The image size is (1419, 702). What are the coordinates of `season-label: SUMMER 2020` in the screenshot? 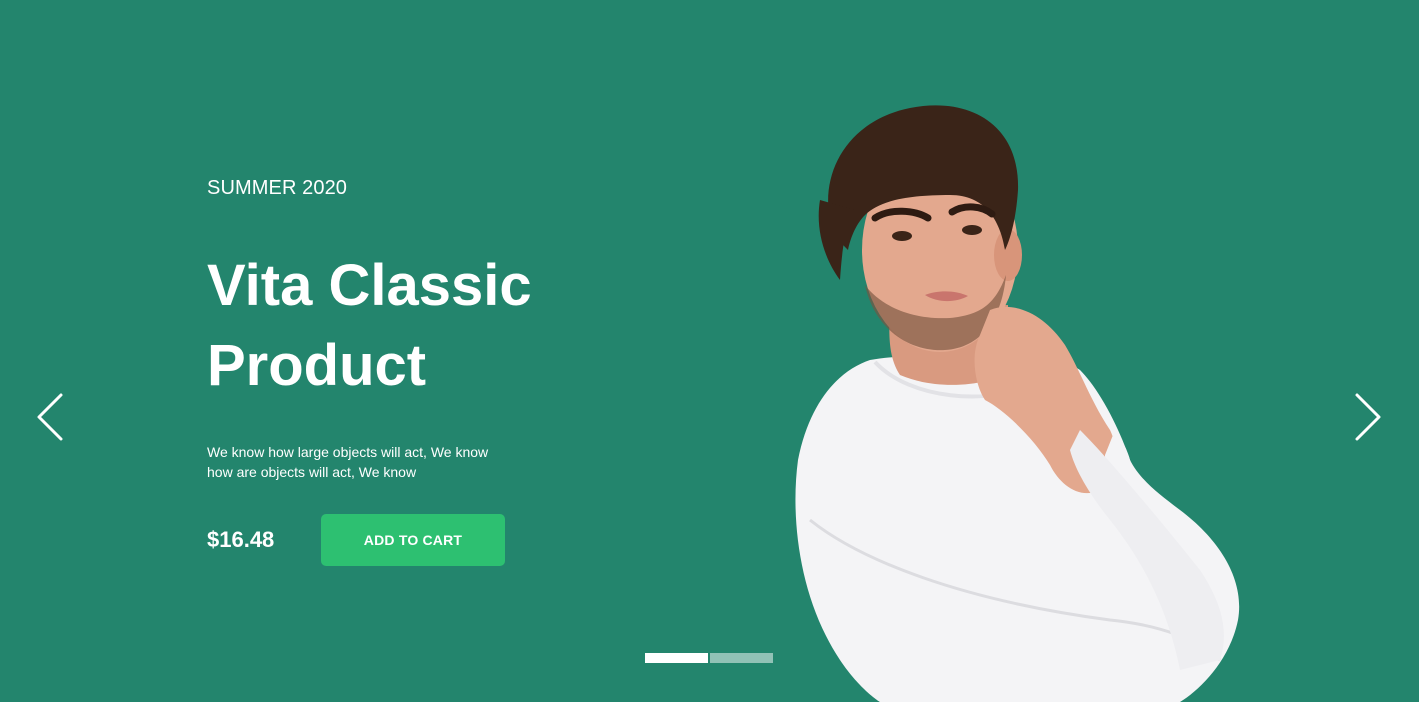 It's located at (277, 188).